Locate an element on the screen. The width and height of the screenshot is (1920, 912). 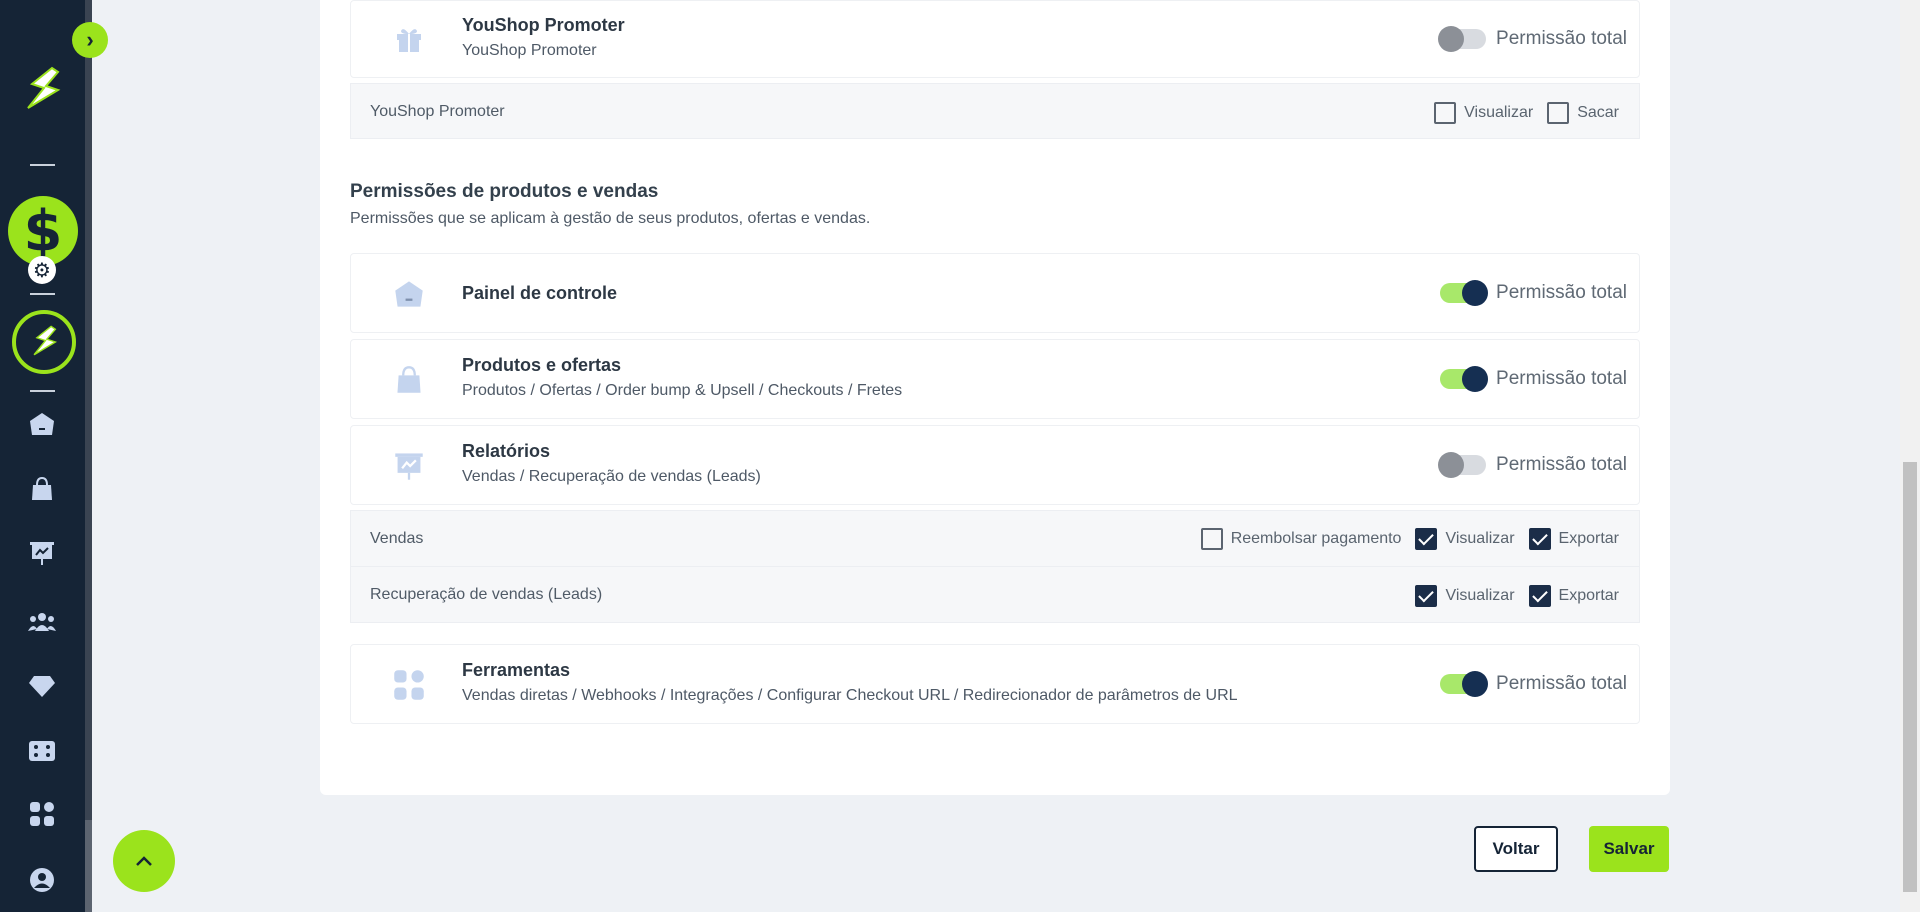
brand-logo is located at coordinates (42, 90).